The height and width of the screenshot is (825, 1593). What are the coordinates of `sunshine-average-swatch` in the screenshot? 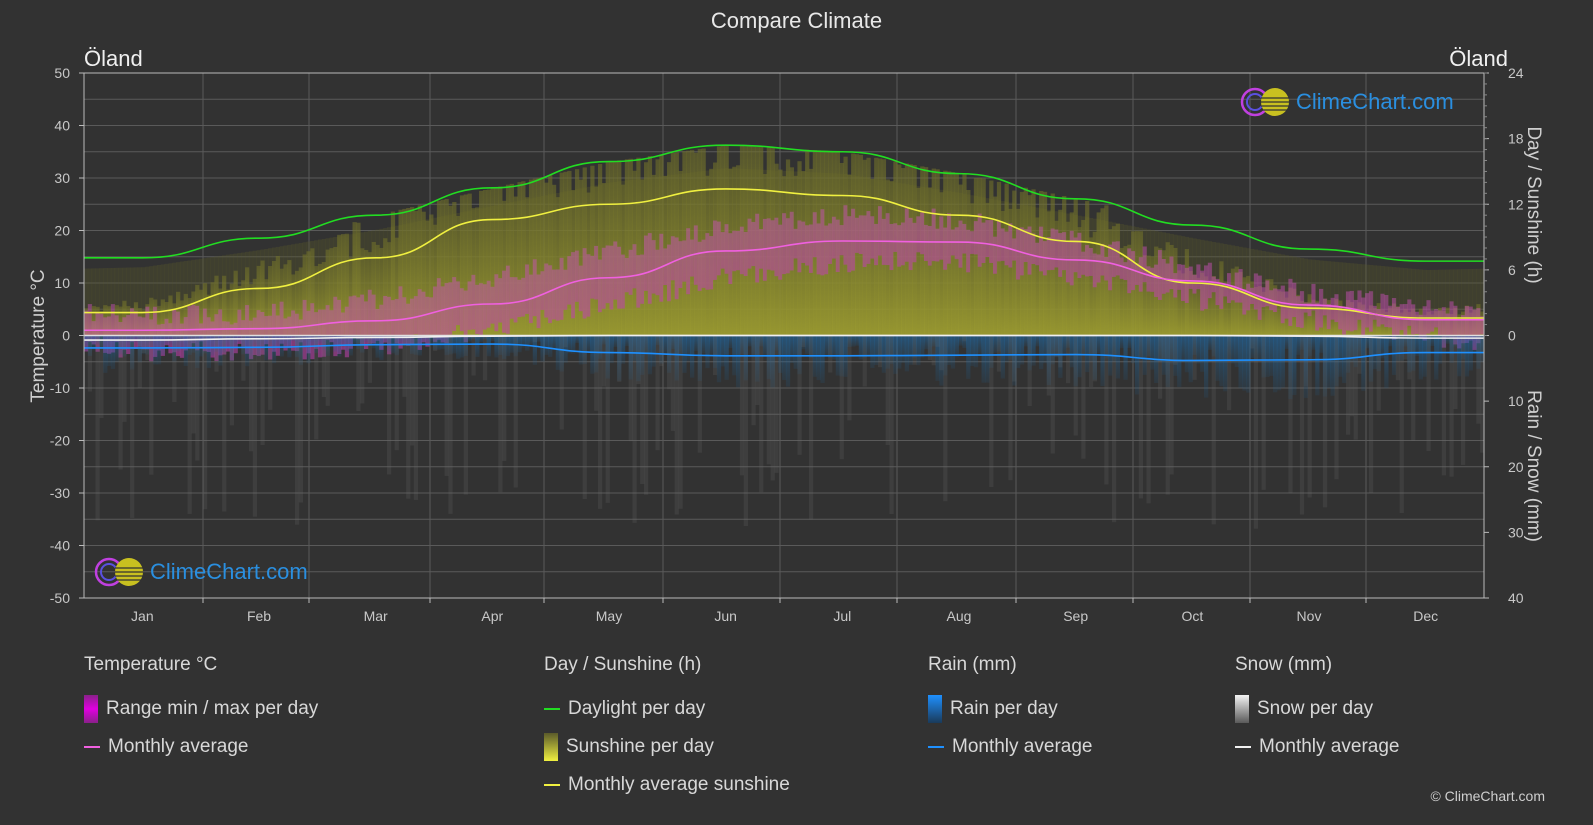 It's located at (552, 785).